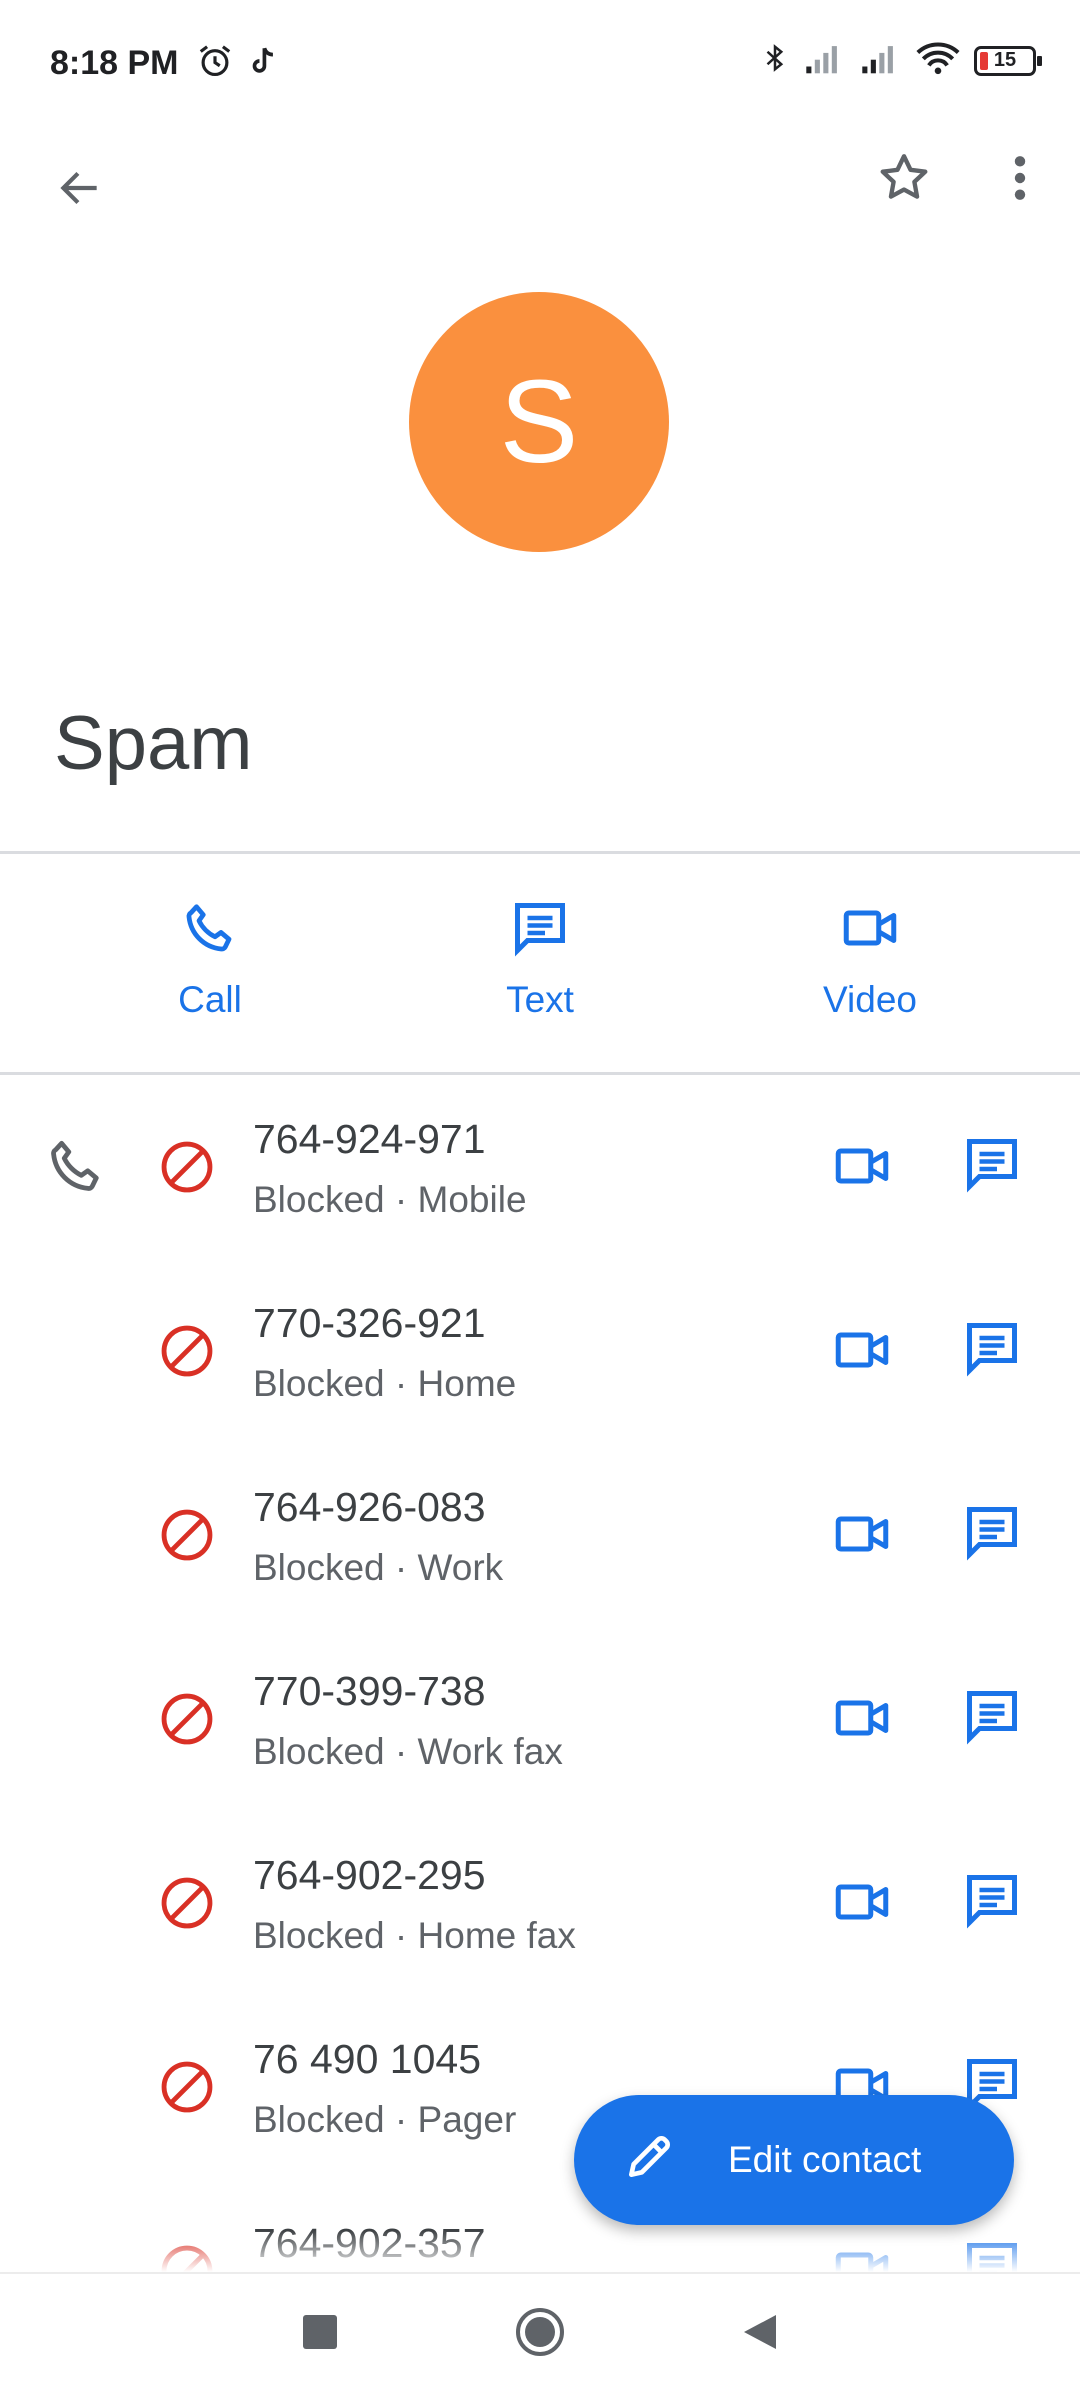  Describe the element at coordinates (153, 743) in the screenshot. I see `contact-name: Spam` at that location.